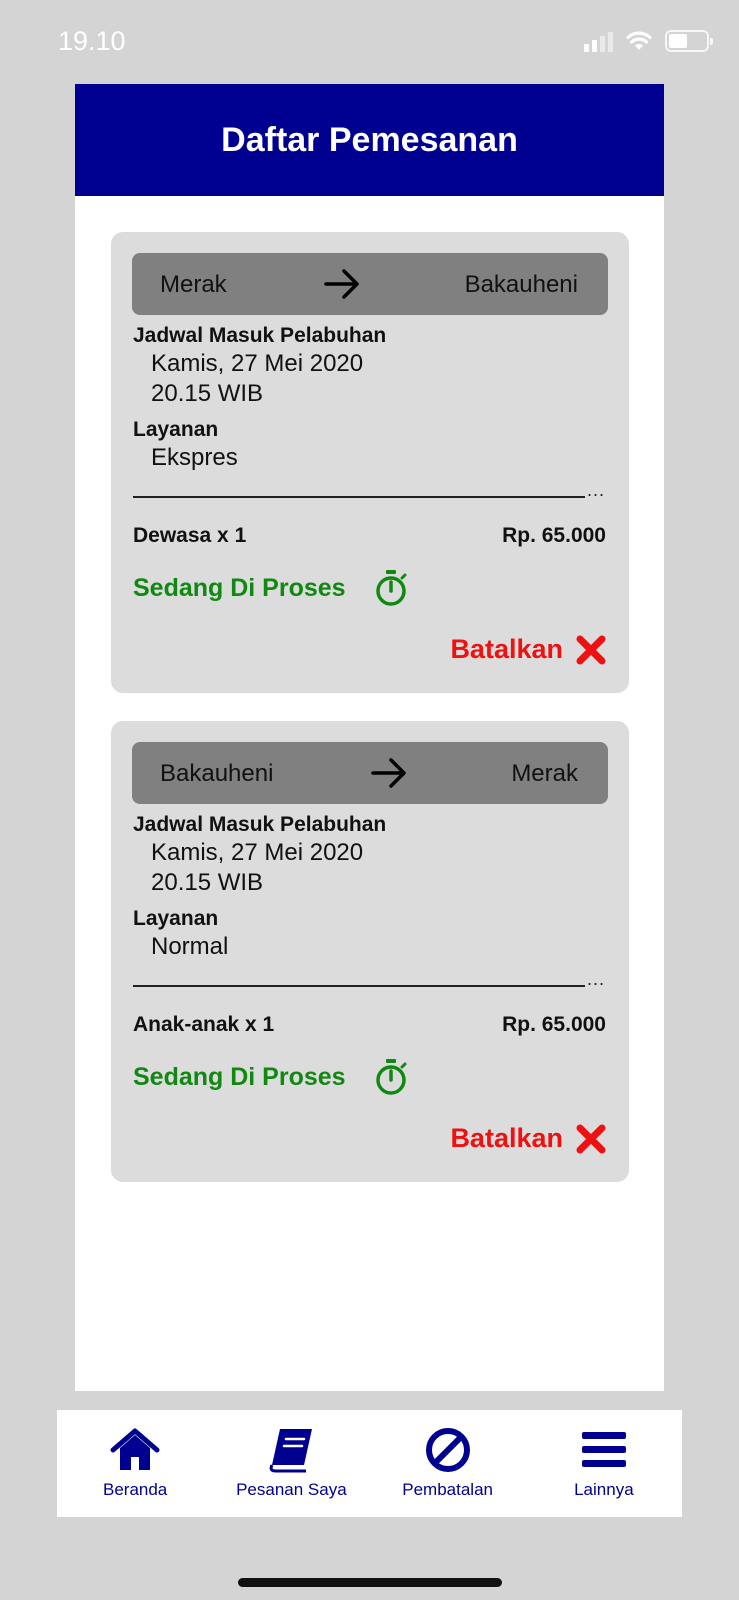  I want to click on route-to: Bakauheni, so click(521, 284).